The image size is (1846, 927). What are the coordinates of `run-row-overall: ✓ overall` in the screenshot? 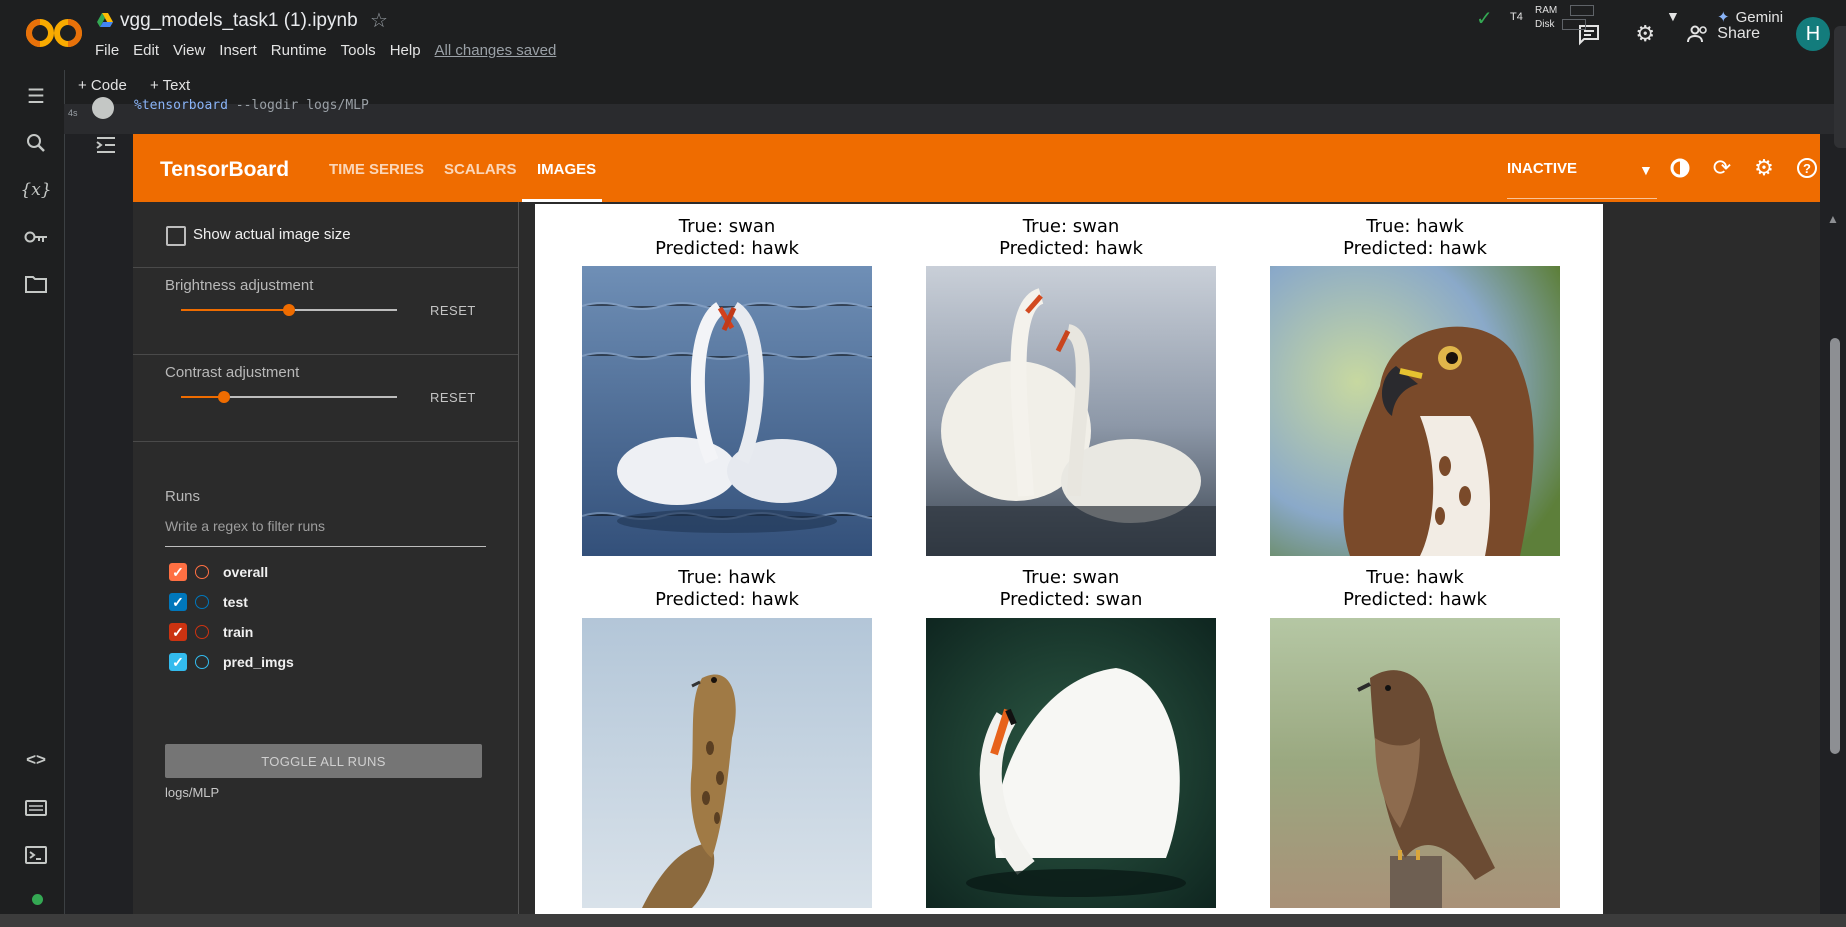 It's located at (218, 572).